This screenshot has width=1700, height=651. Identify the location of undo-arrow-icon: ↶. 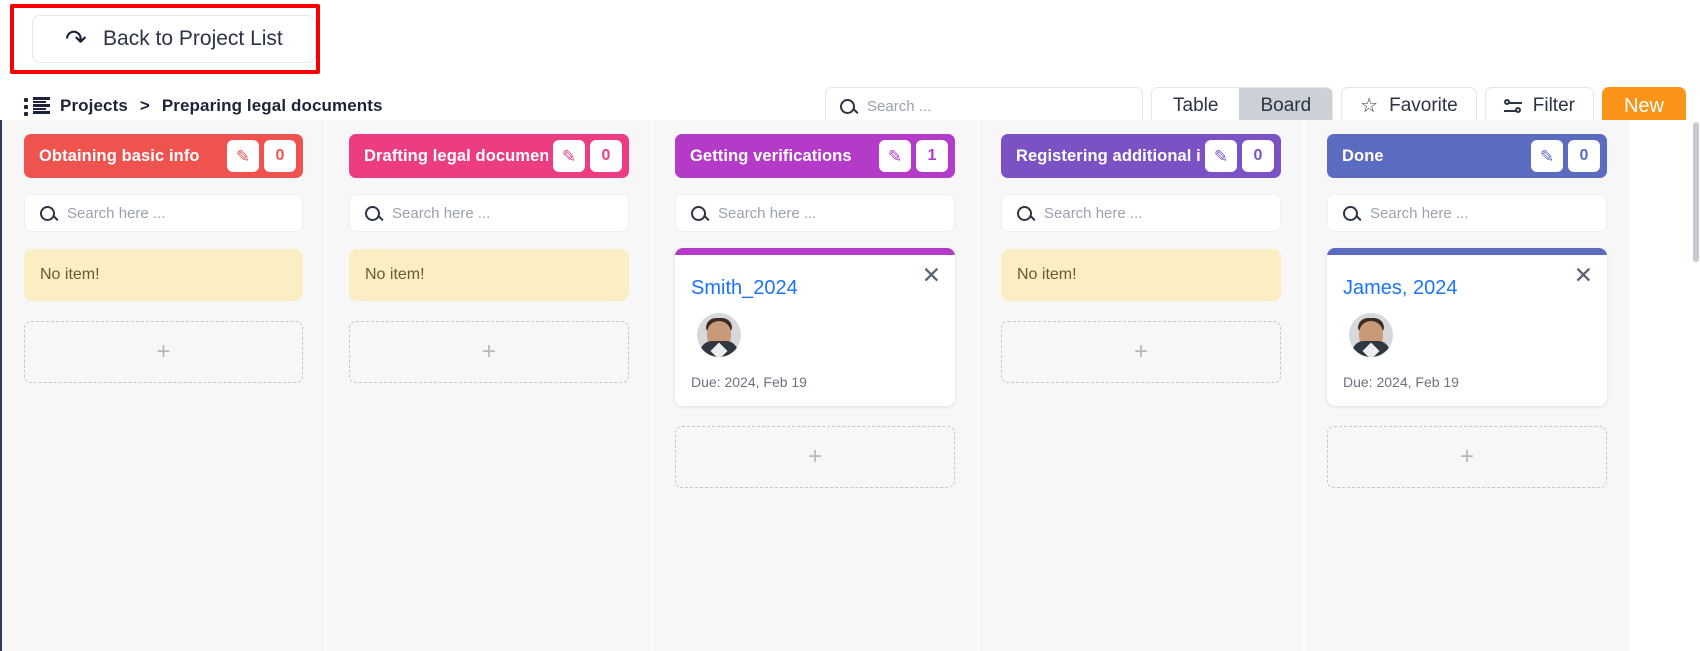
(76, 39).